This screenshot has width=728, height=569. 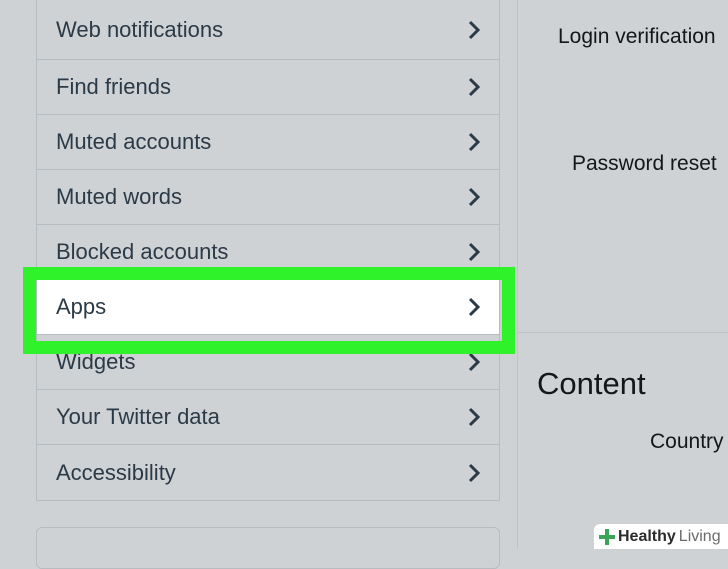 What do you see at coordinates (134, 141) in the screenshot?
I see `sidebar-item-label: Muted accounts` at bounding box center [134, 141].